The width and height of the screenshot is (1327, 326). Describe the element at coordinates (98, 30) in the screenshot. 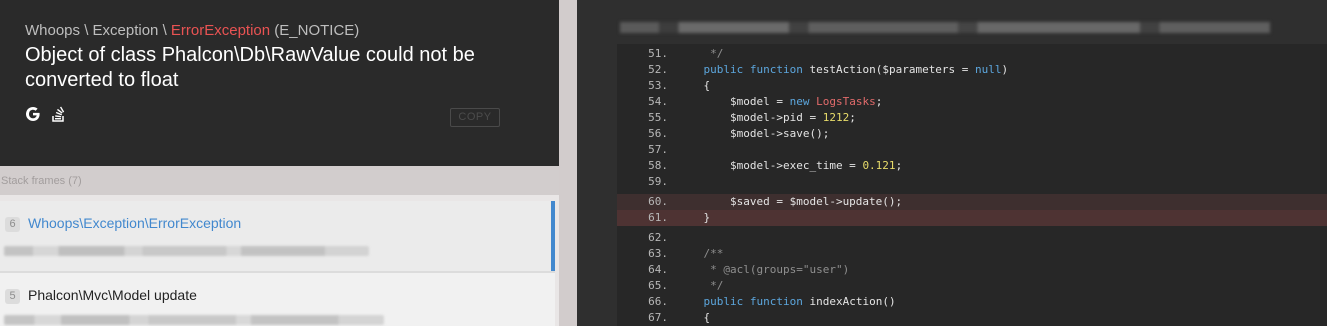

I see `exception-namespace: Whoops \ Exception \` at that location.